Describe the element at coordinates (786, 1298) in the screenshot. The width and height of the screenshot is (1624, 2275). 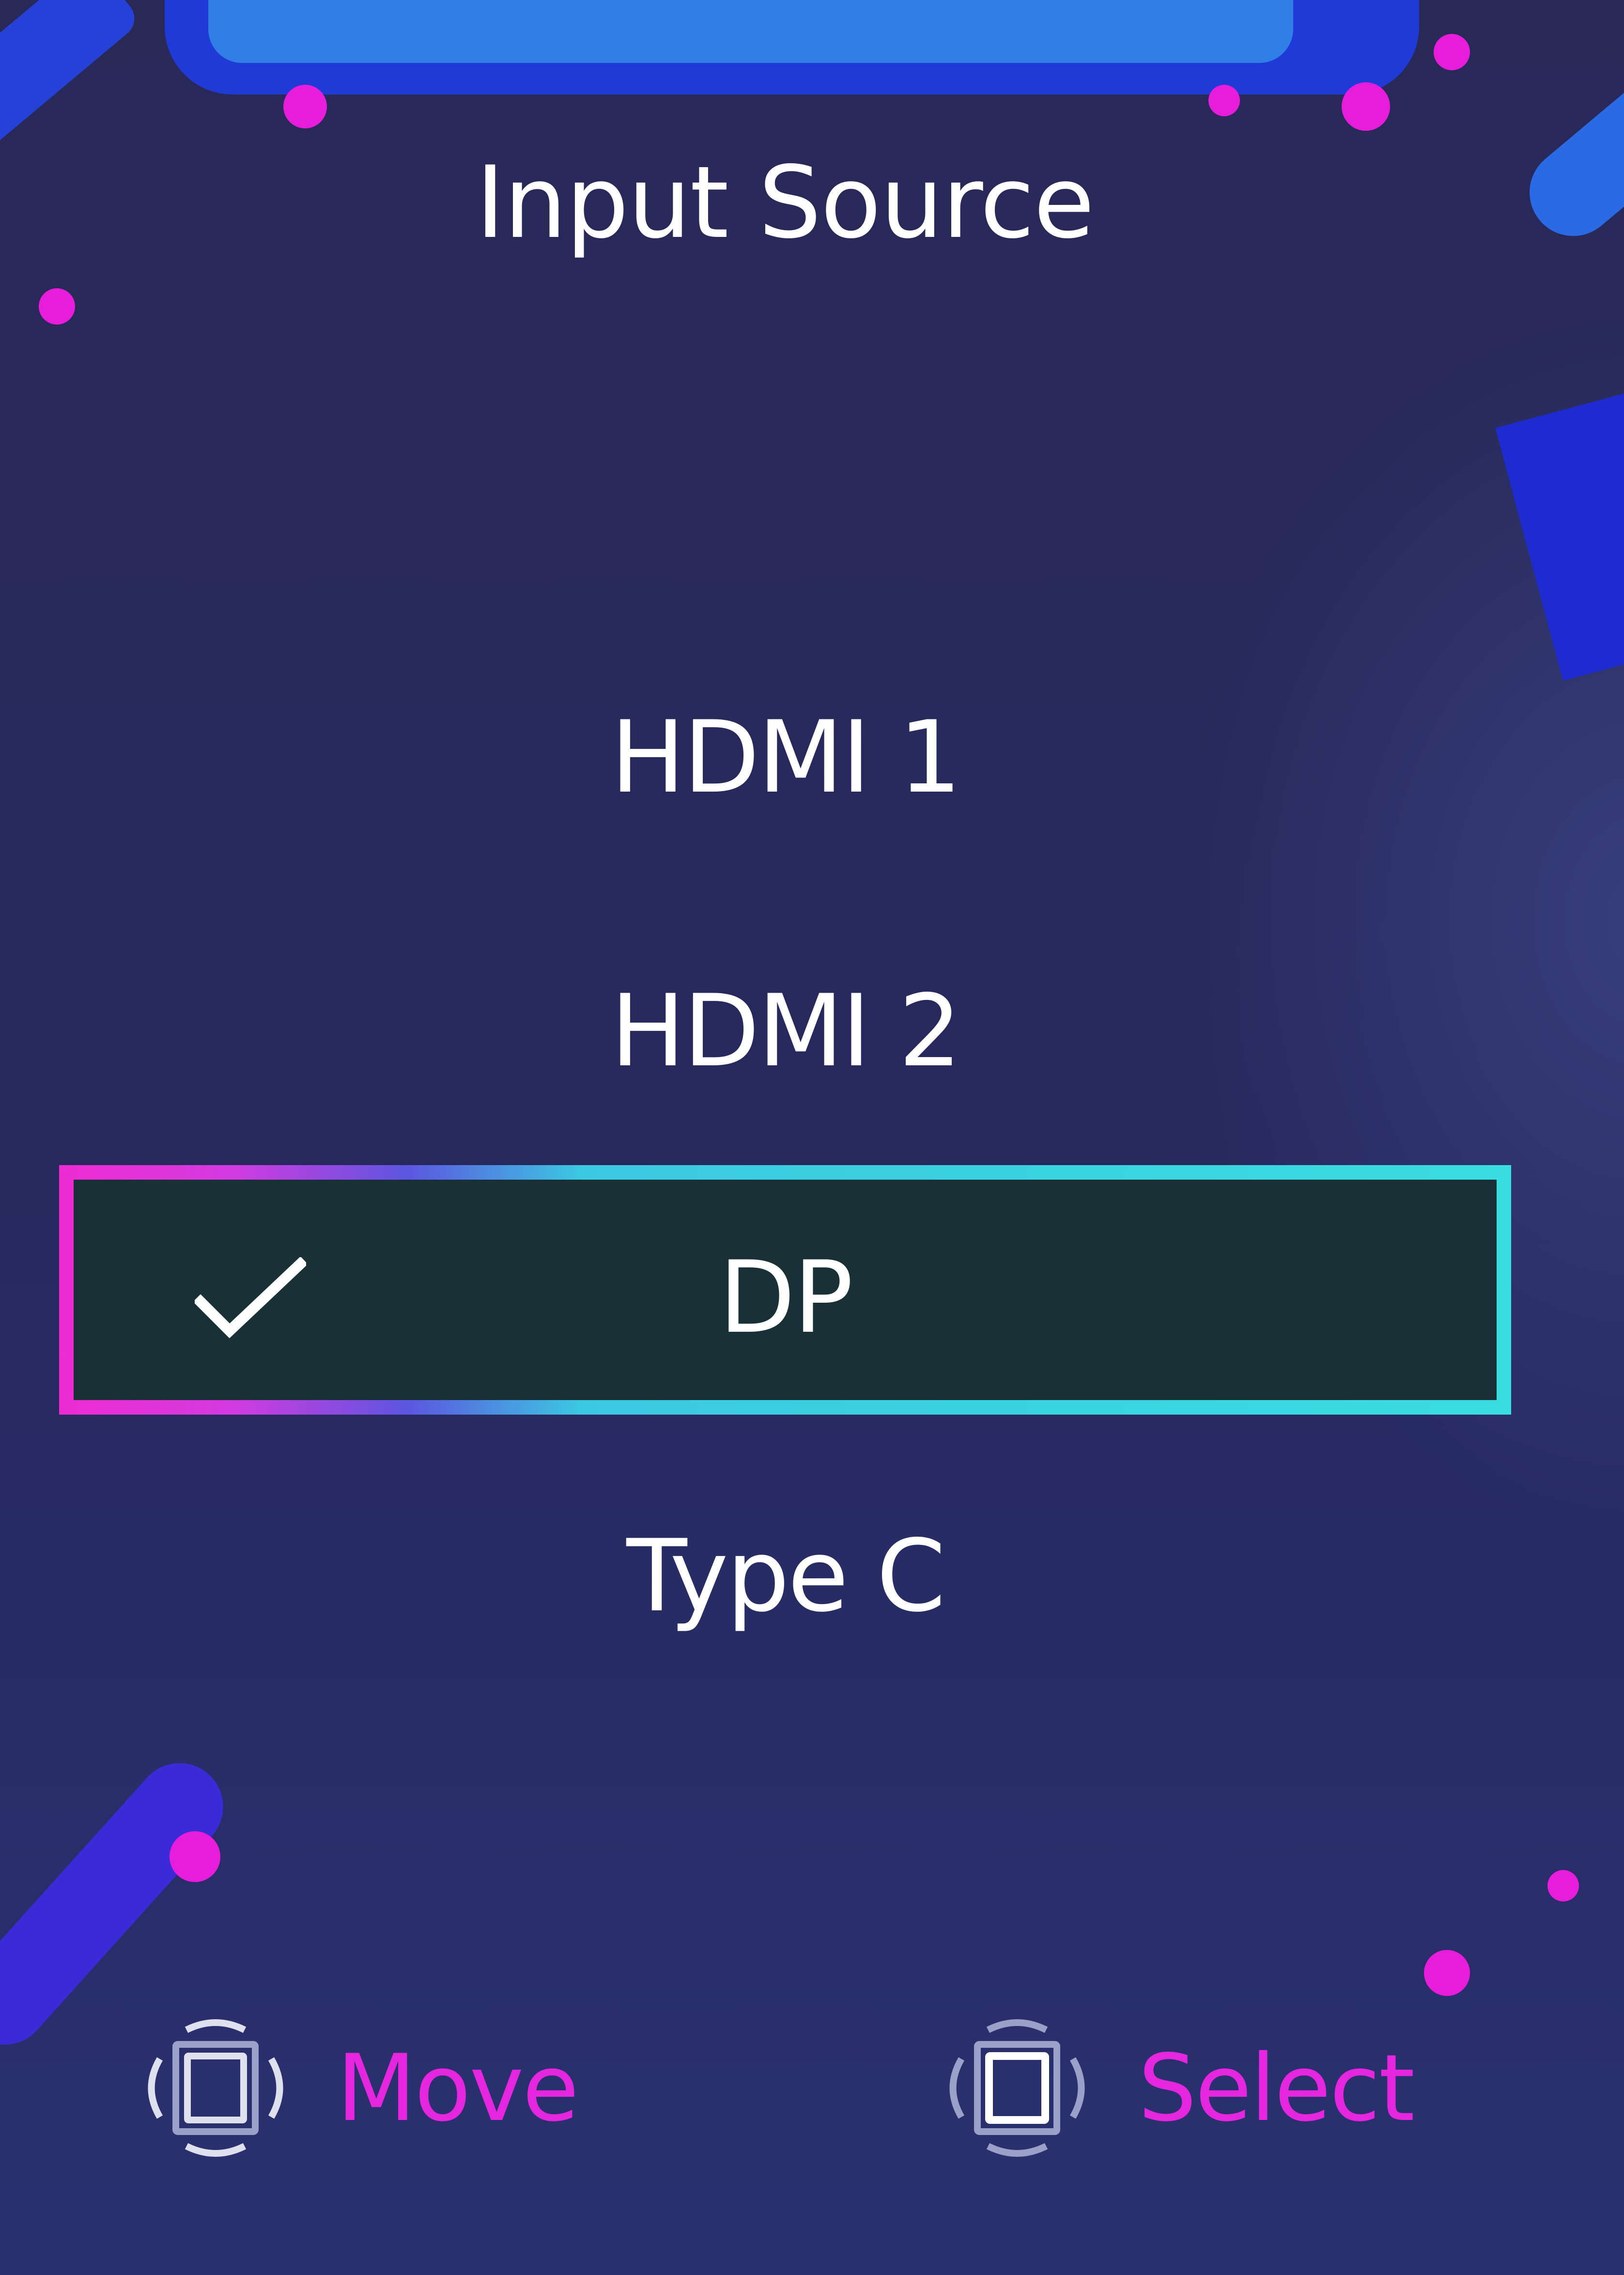
I see `input-option-label: DP` at that location.